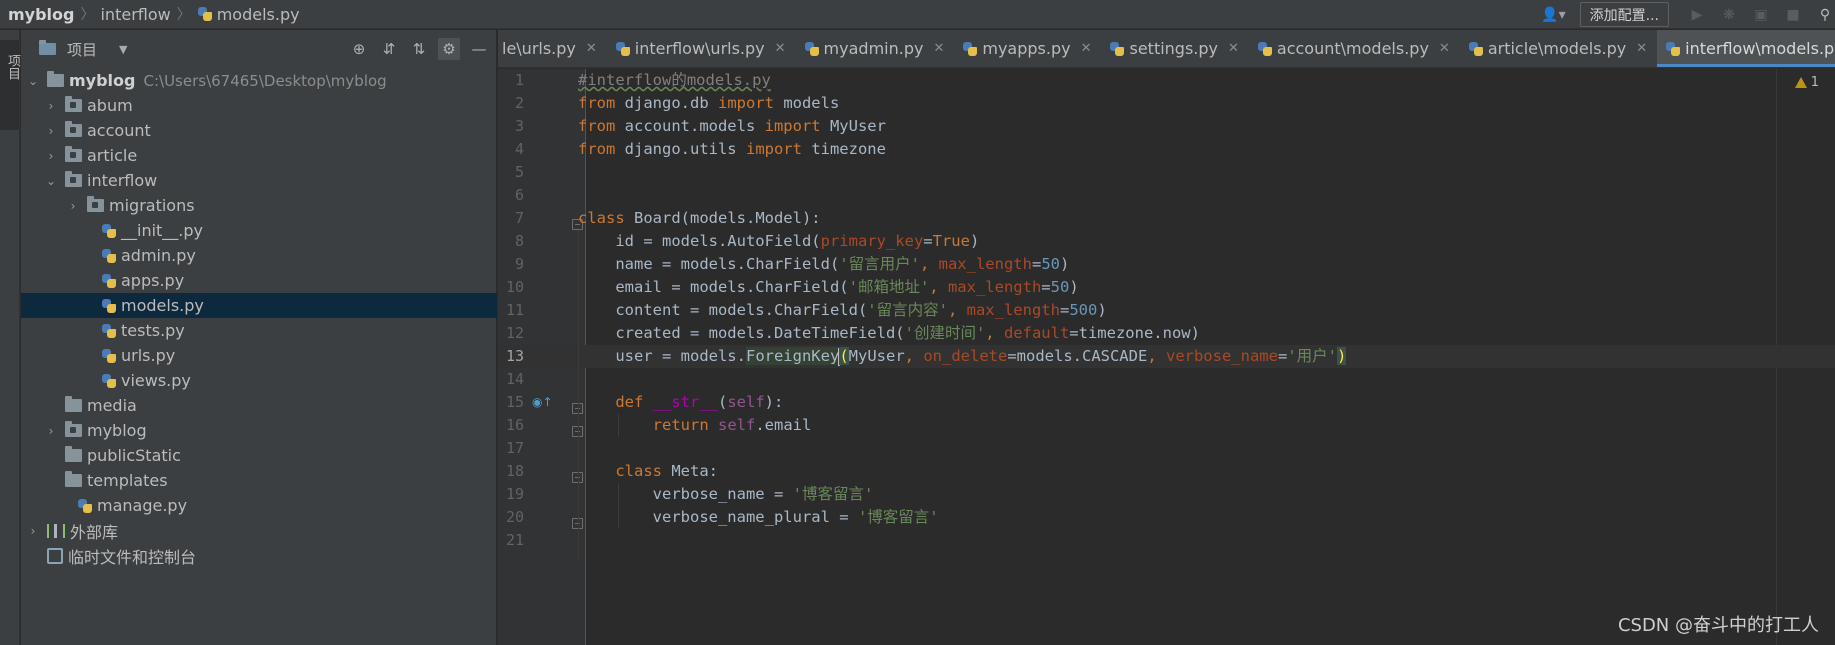  I want to click on run-toolbar: 👤▾ 添加配置... ▶ ❋ ▣ ■ ⚲, so click(1688, 14).